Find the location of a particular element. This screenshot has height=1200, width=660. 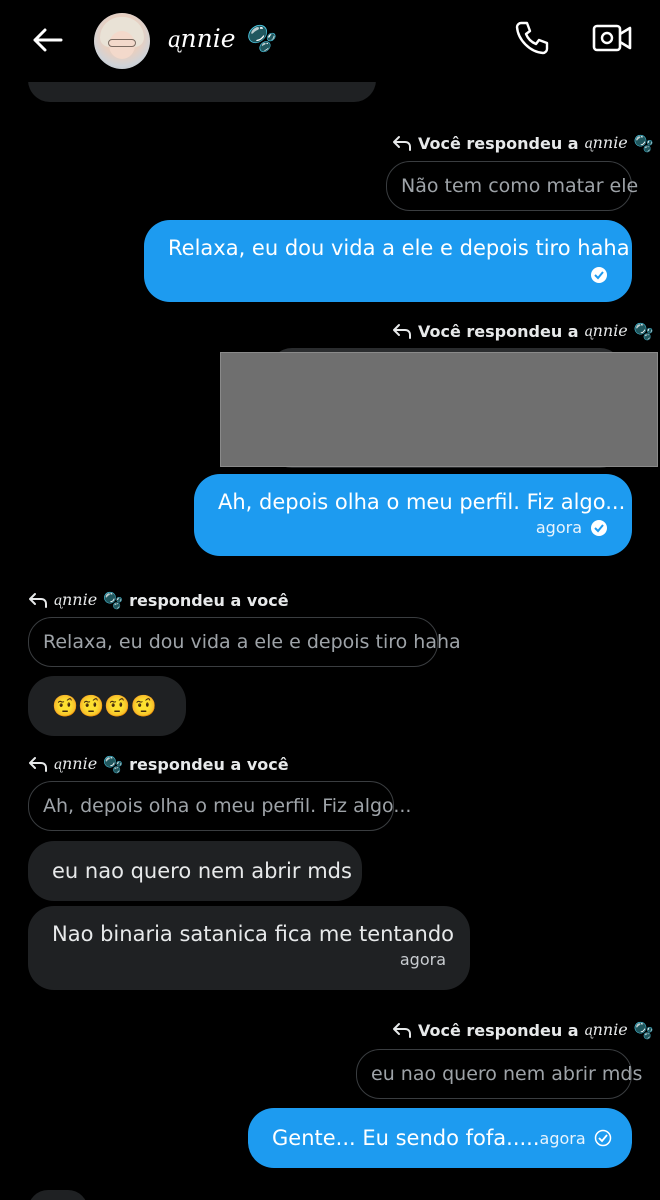

phone-icon is located at coordinates (532, 38).